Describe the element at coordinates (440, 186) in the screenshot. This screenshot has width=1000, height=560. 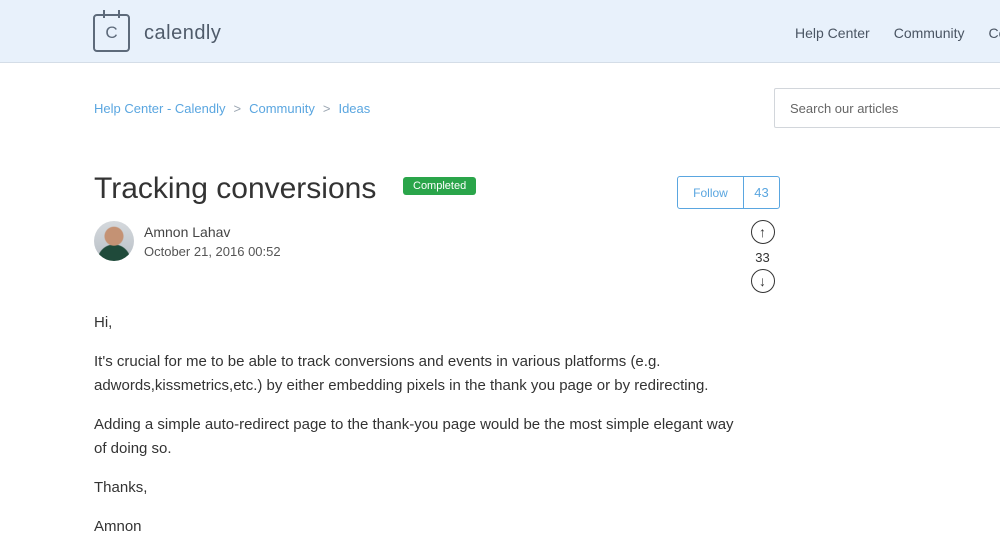
I see `status-badge: Completed` at that location.